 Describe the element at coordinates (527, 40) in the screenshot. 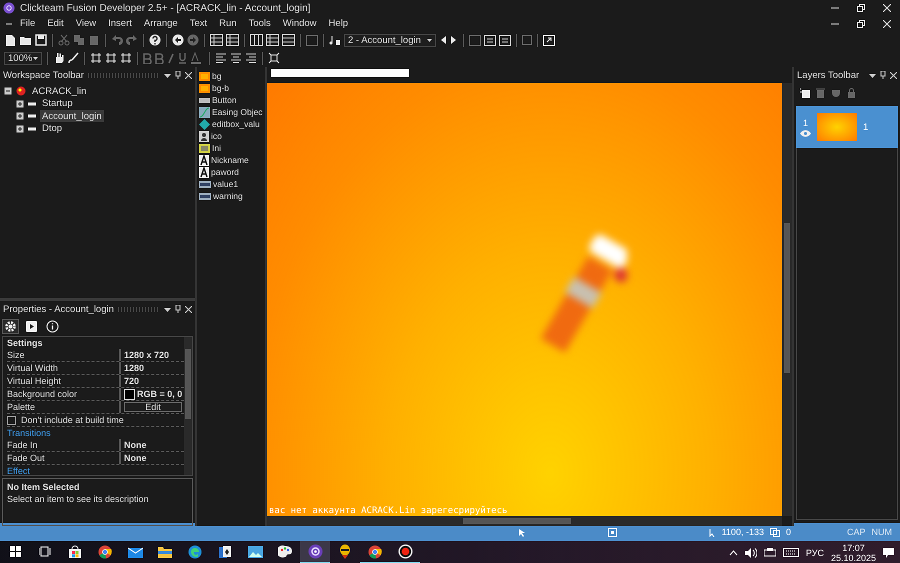

I see `square-icon` at that location.